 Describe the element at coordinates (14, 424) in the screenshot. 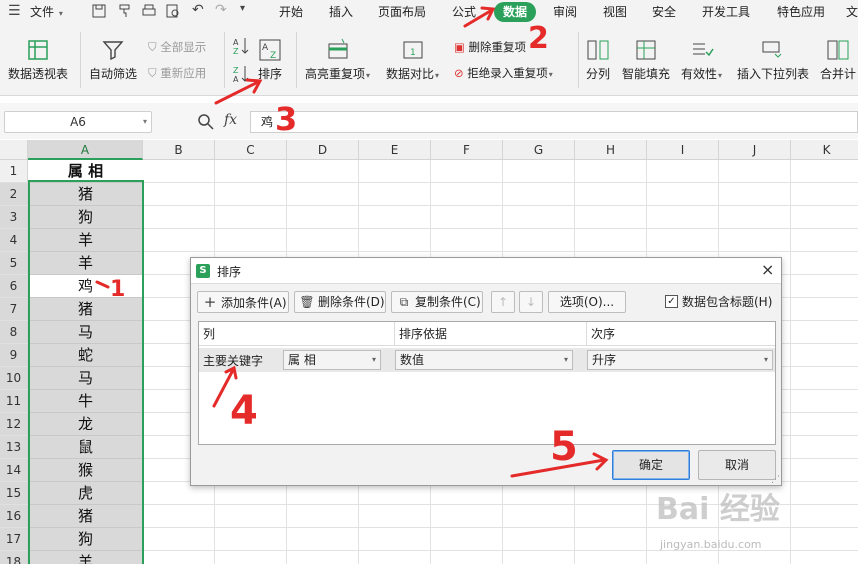

I see `row-header-12: 12` at that location.